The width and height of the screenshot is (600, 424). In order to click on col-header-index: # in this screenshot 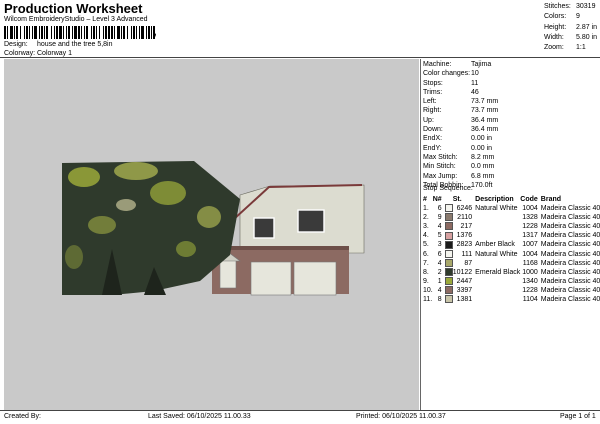, I will do `click(425, 199)`.